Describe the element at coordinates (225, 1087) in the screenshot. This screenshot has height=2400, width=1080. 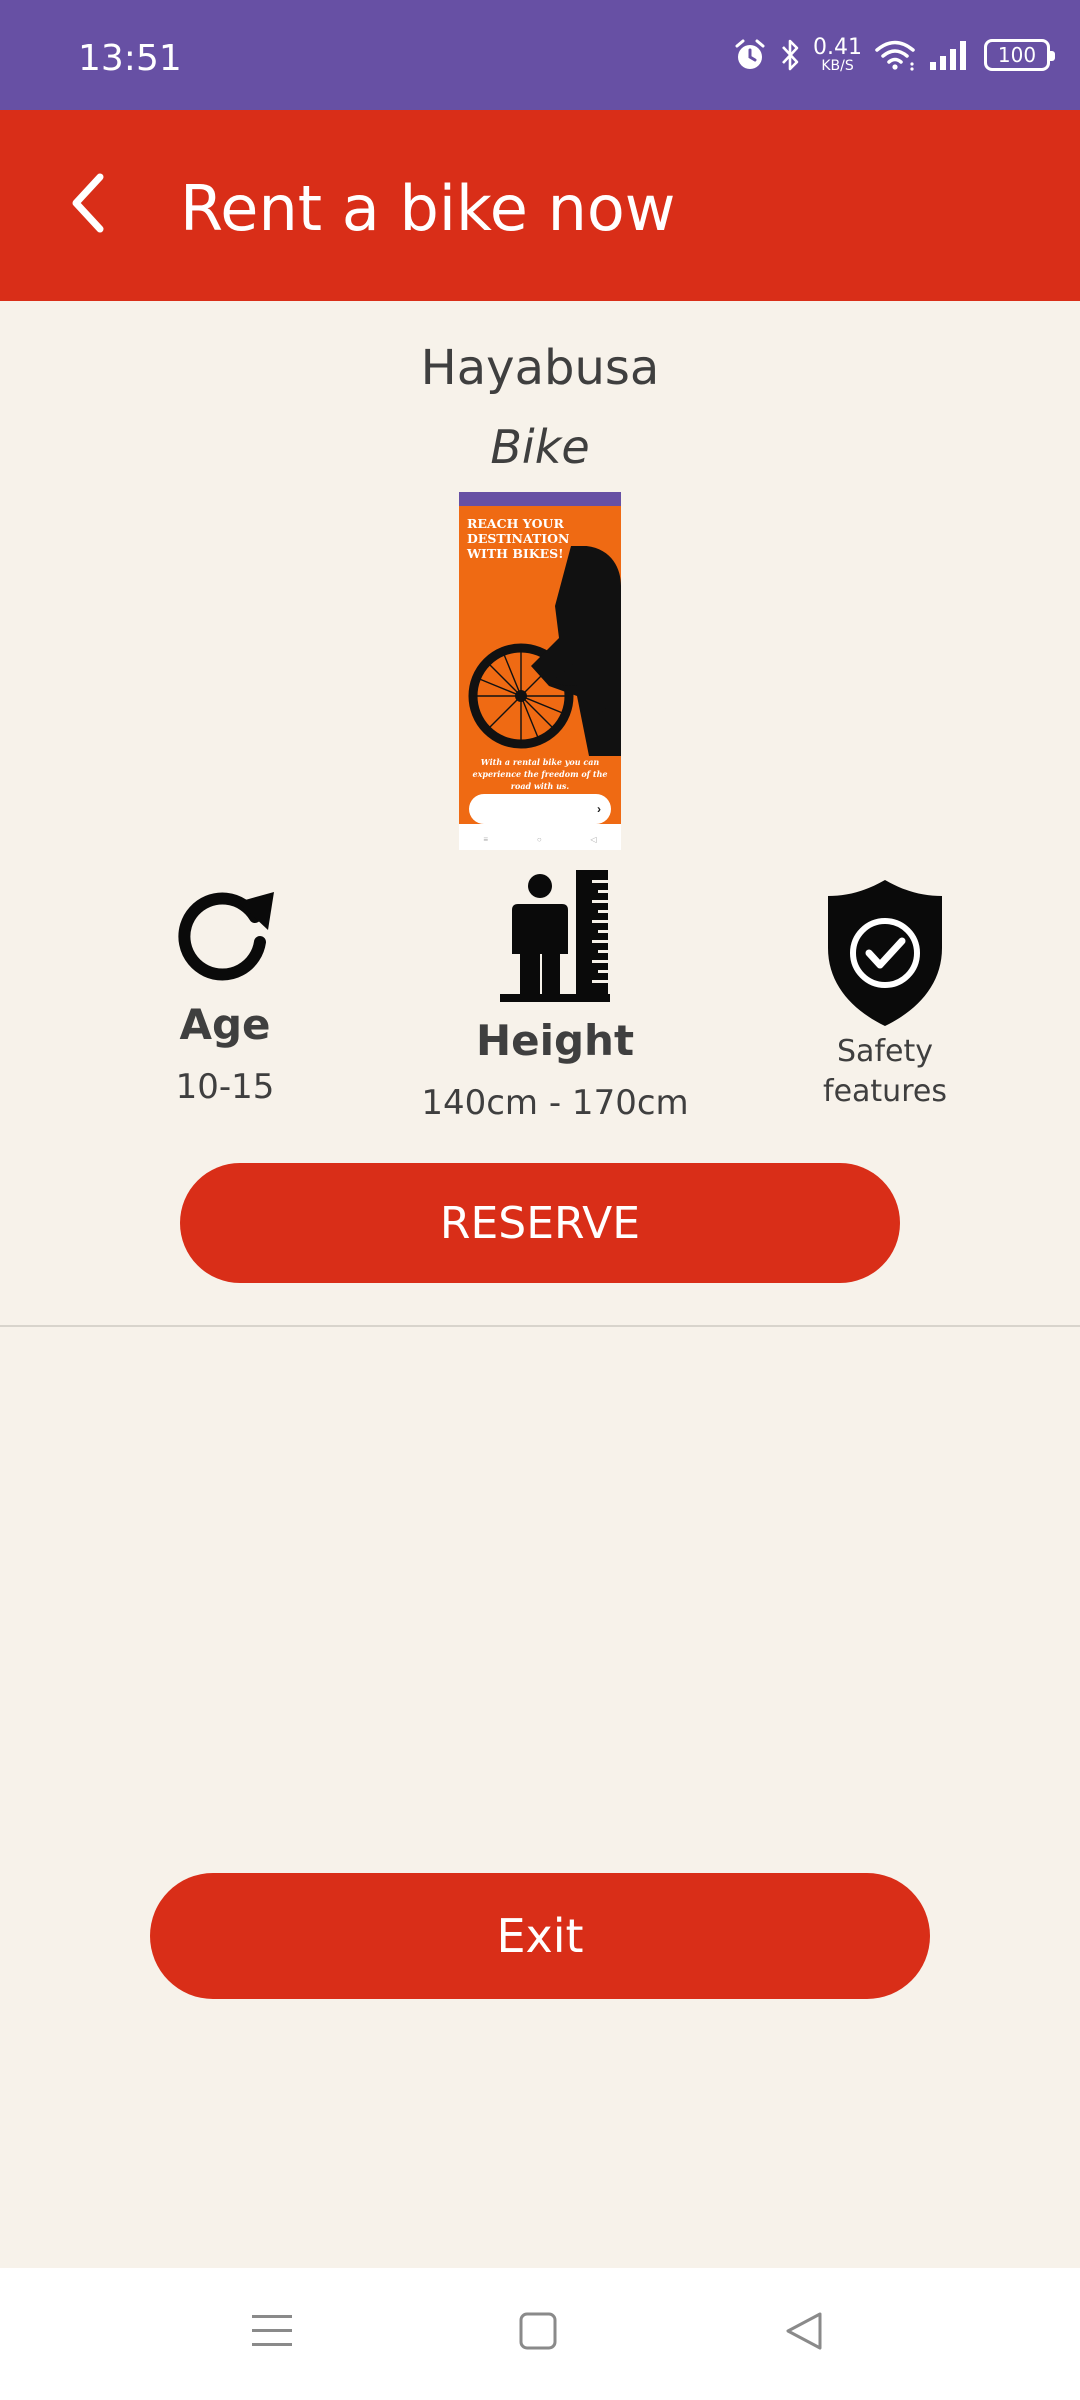
I see `age-value: 10-15` at that location.